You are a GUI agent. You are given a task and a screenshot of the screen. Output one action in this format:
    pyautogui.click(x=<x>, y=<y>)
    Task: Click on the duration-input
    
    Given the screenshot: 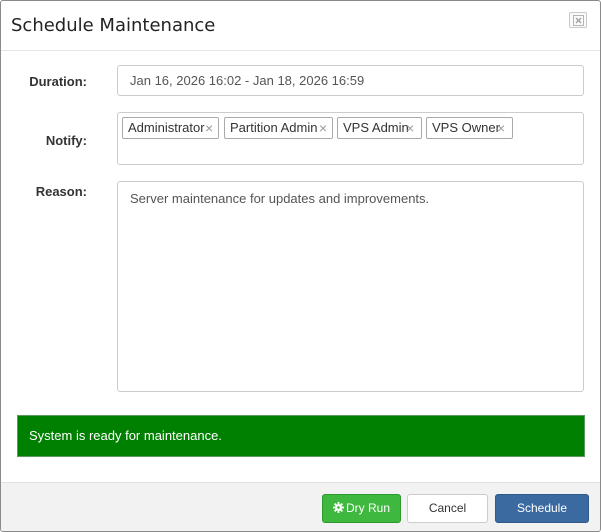 What is the action you would take?
    pyautogui.click(x=350, y=80)
    